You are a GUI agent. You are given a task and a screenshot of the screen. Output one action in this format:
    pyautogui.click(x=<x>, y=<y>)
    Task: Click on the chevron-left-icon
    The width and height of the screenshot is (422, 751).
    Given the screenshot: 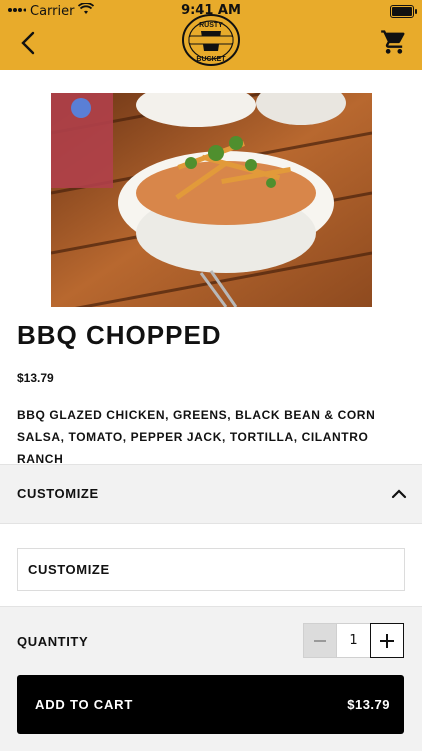 What is the action you would take?
    pyautogui.click(x=28, y=43)
    